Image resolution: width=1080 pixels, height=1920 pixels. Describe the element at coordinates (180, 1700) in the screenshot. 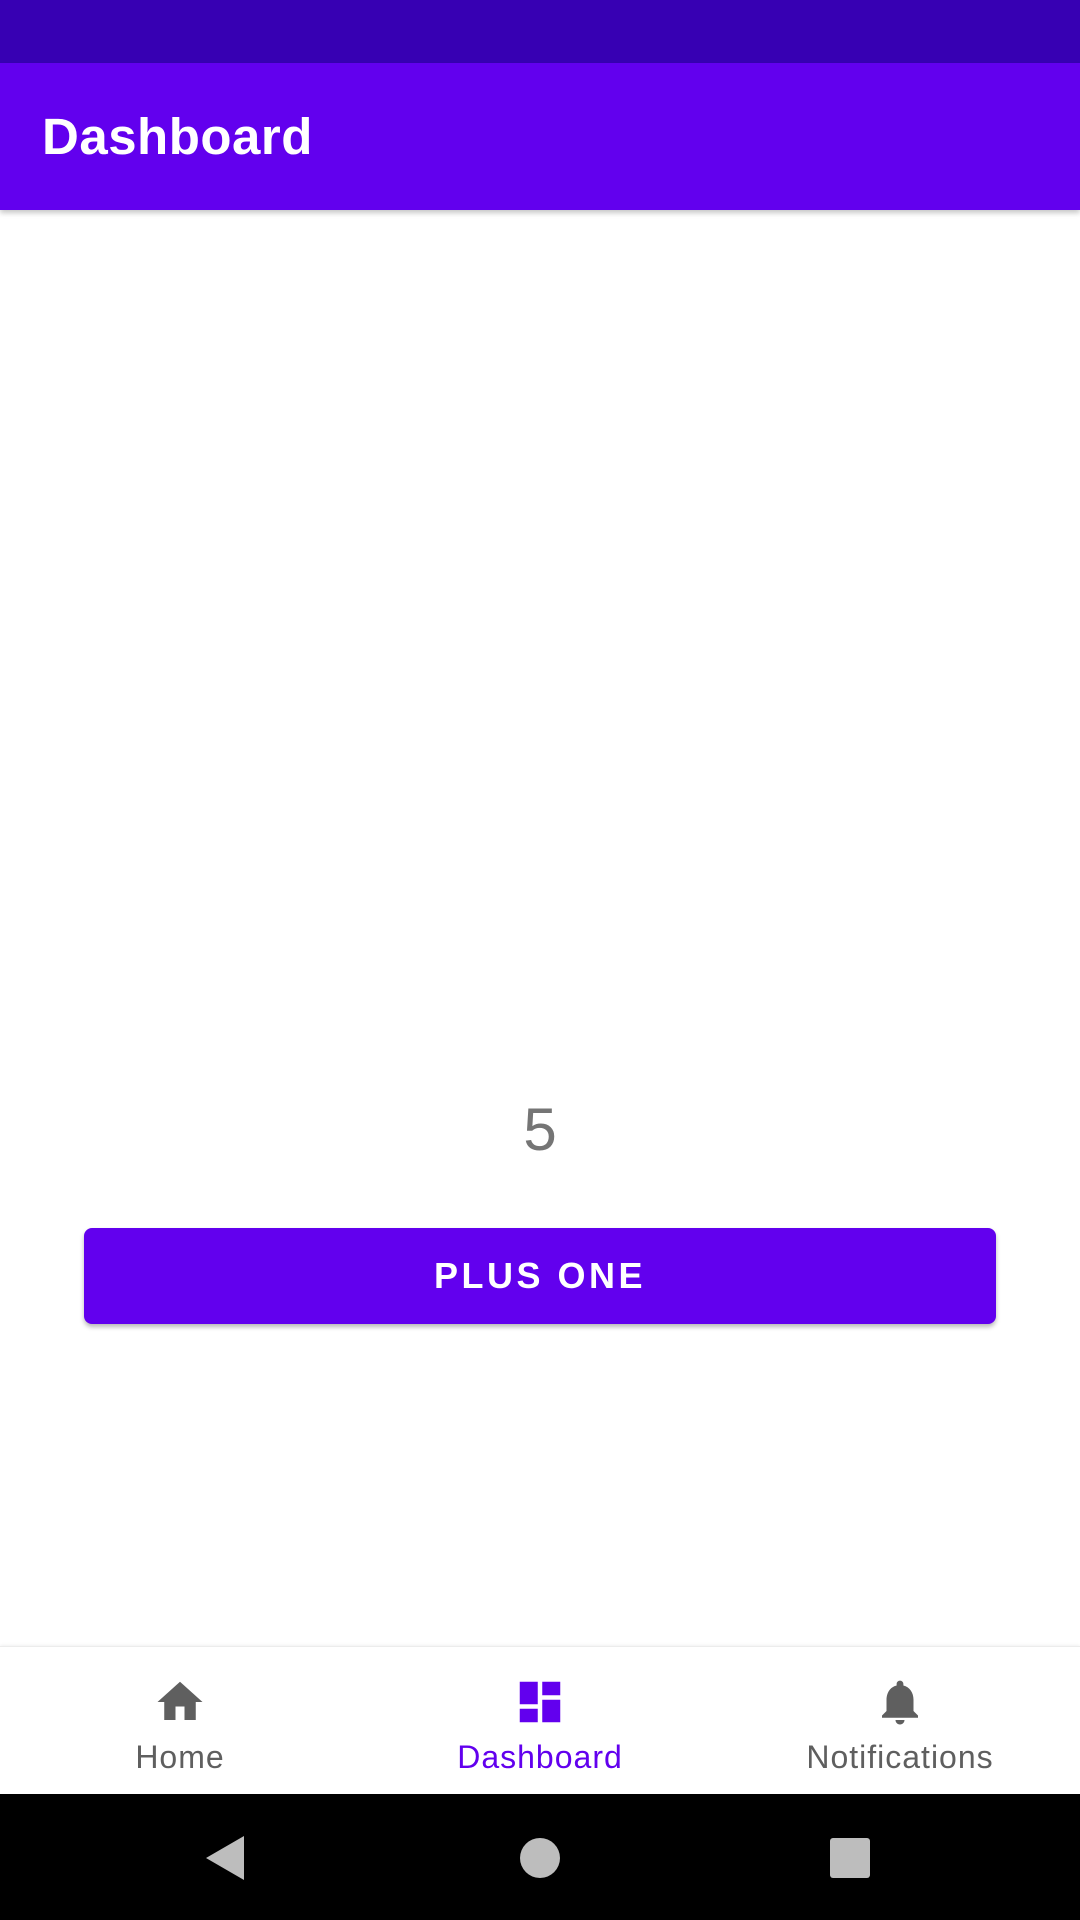

I see `home-icon` at that location.